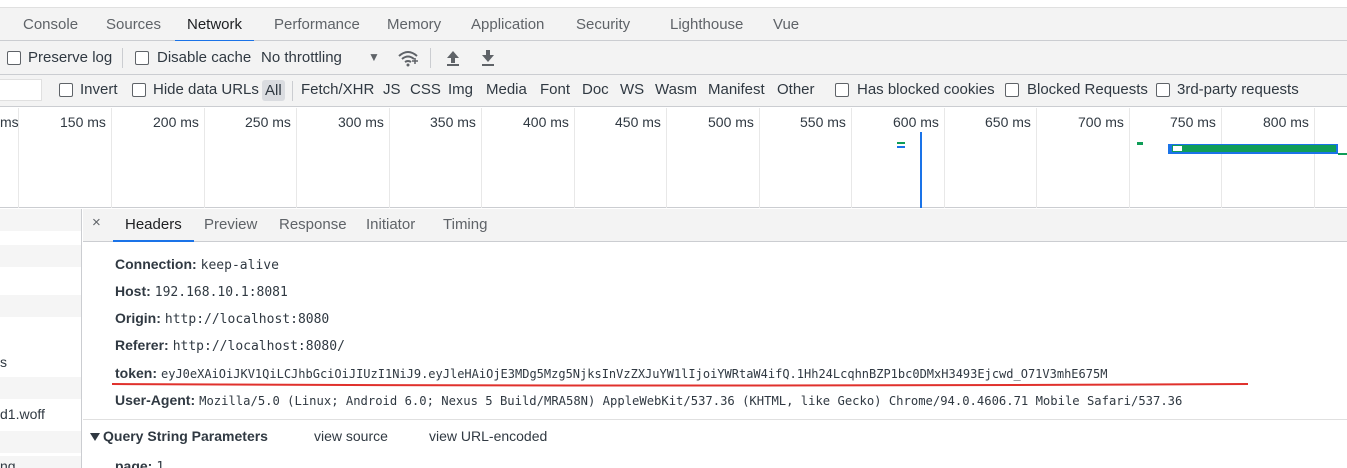 Image resolution: width=1347 pixels, height=468 pixels. What do you see at coordinates (95, 437) in the screenshot?
I see `triangle-down-icon` at bounding box center [95, 437].